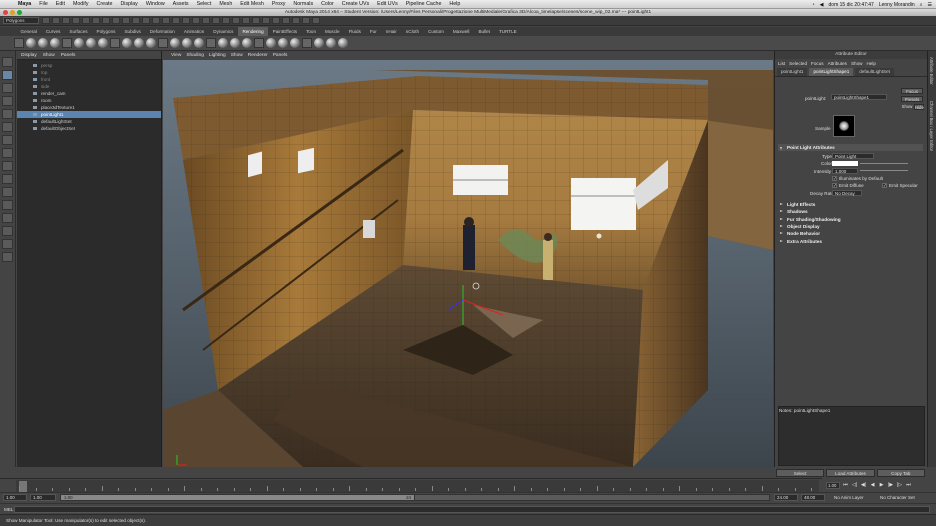 Image resolution: width=936 pixels, height=526 pixels. Describe the element at coordinates (217, 55) in the screenshot. I see `viewport-menu-lighting: Lighting` at that location.